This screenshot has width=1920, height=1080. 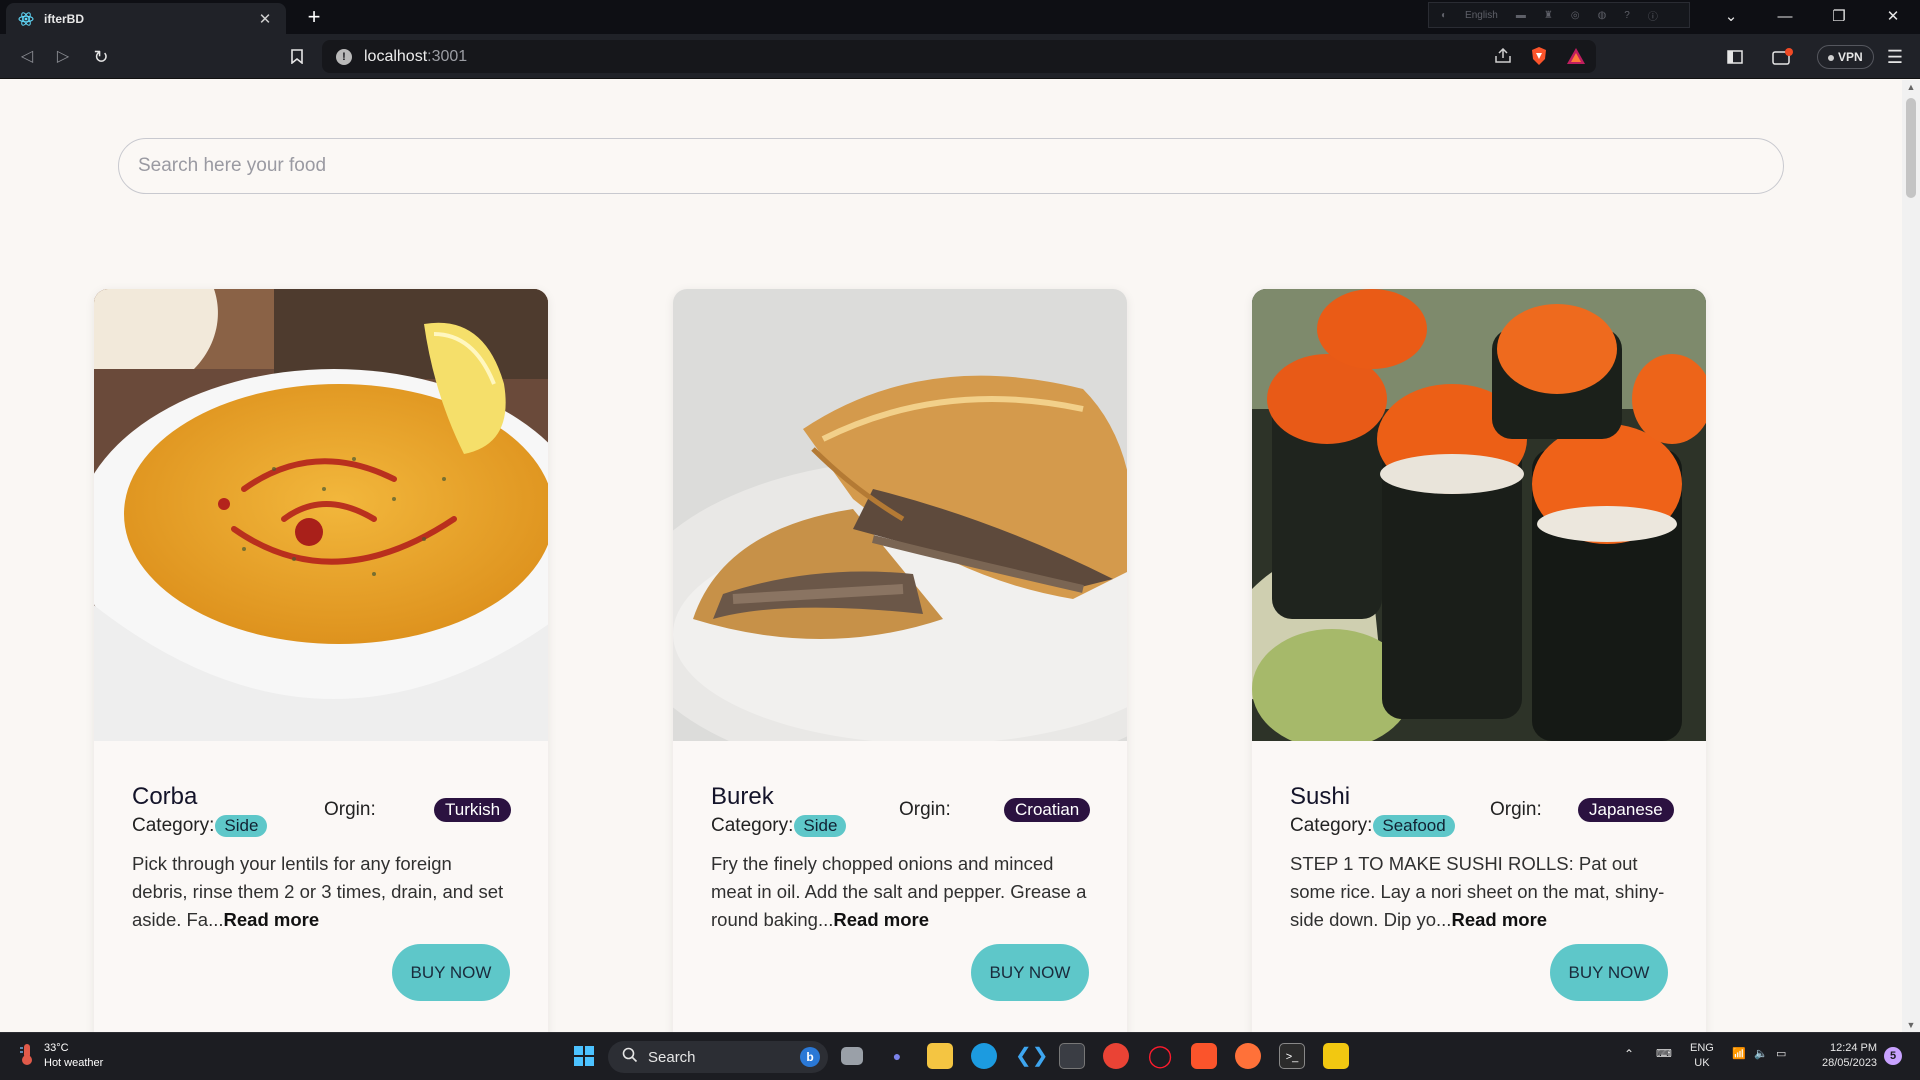 I want to click on weather-widget: 33°C Hot weather, so click(x=60, y=1056).